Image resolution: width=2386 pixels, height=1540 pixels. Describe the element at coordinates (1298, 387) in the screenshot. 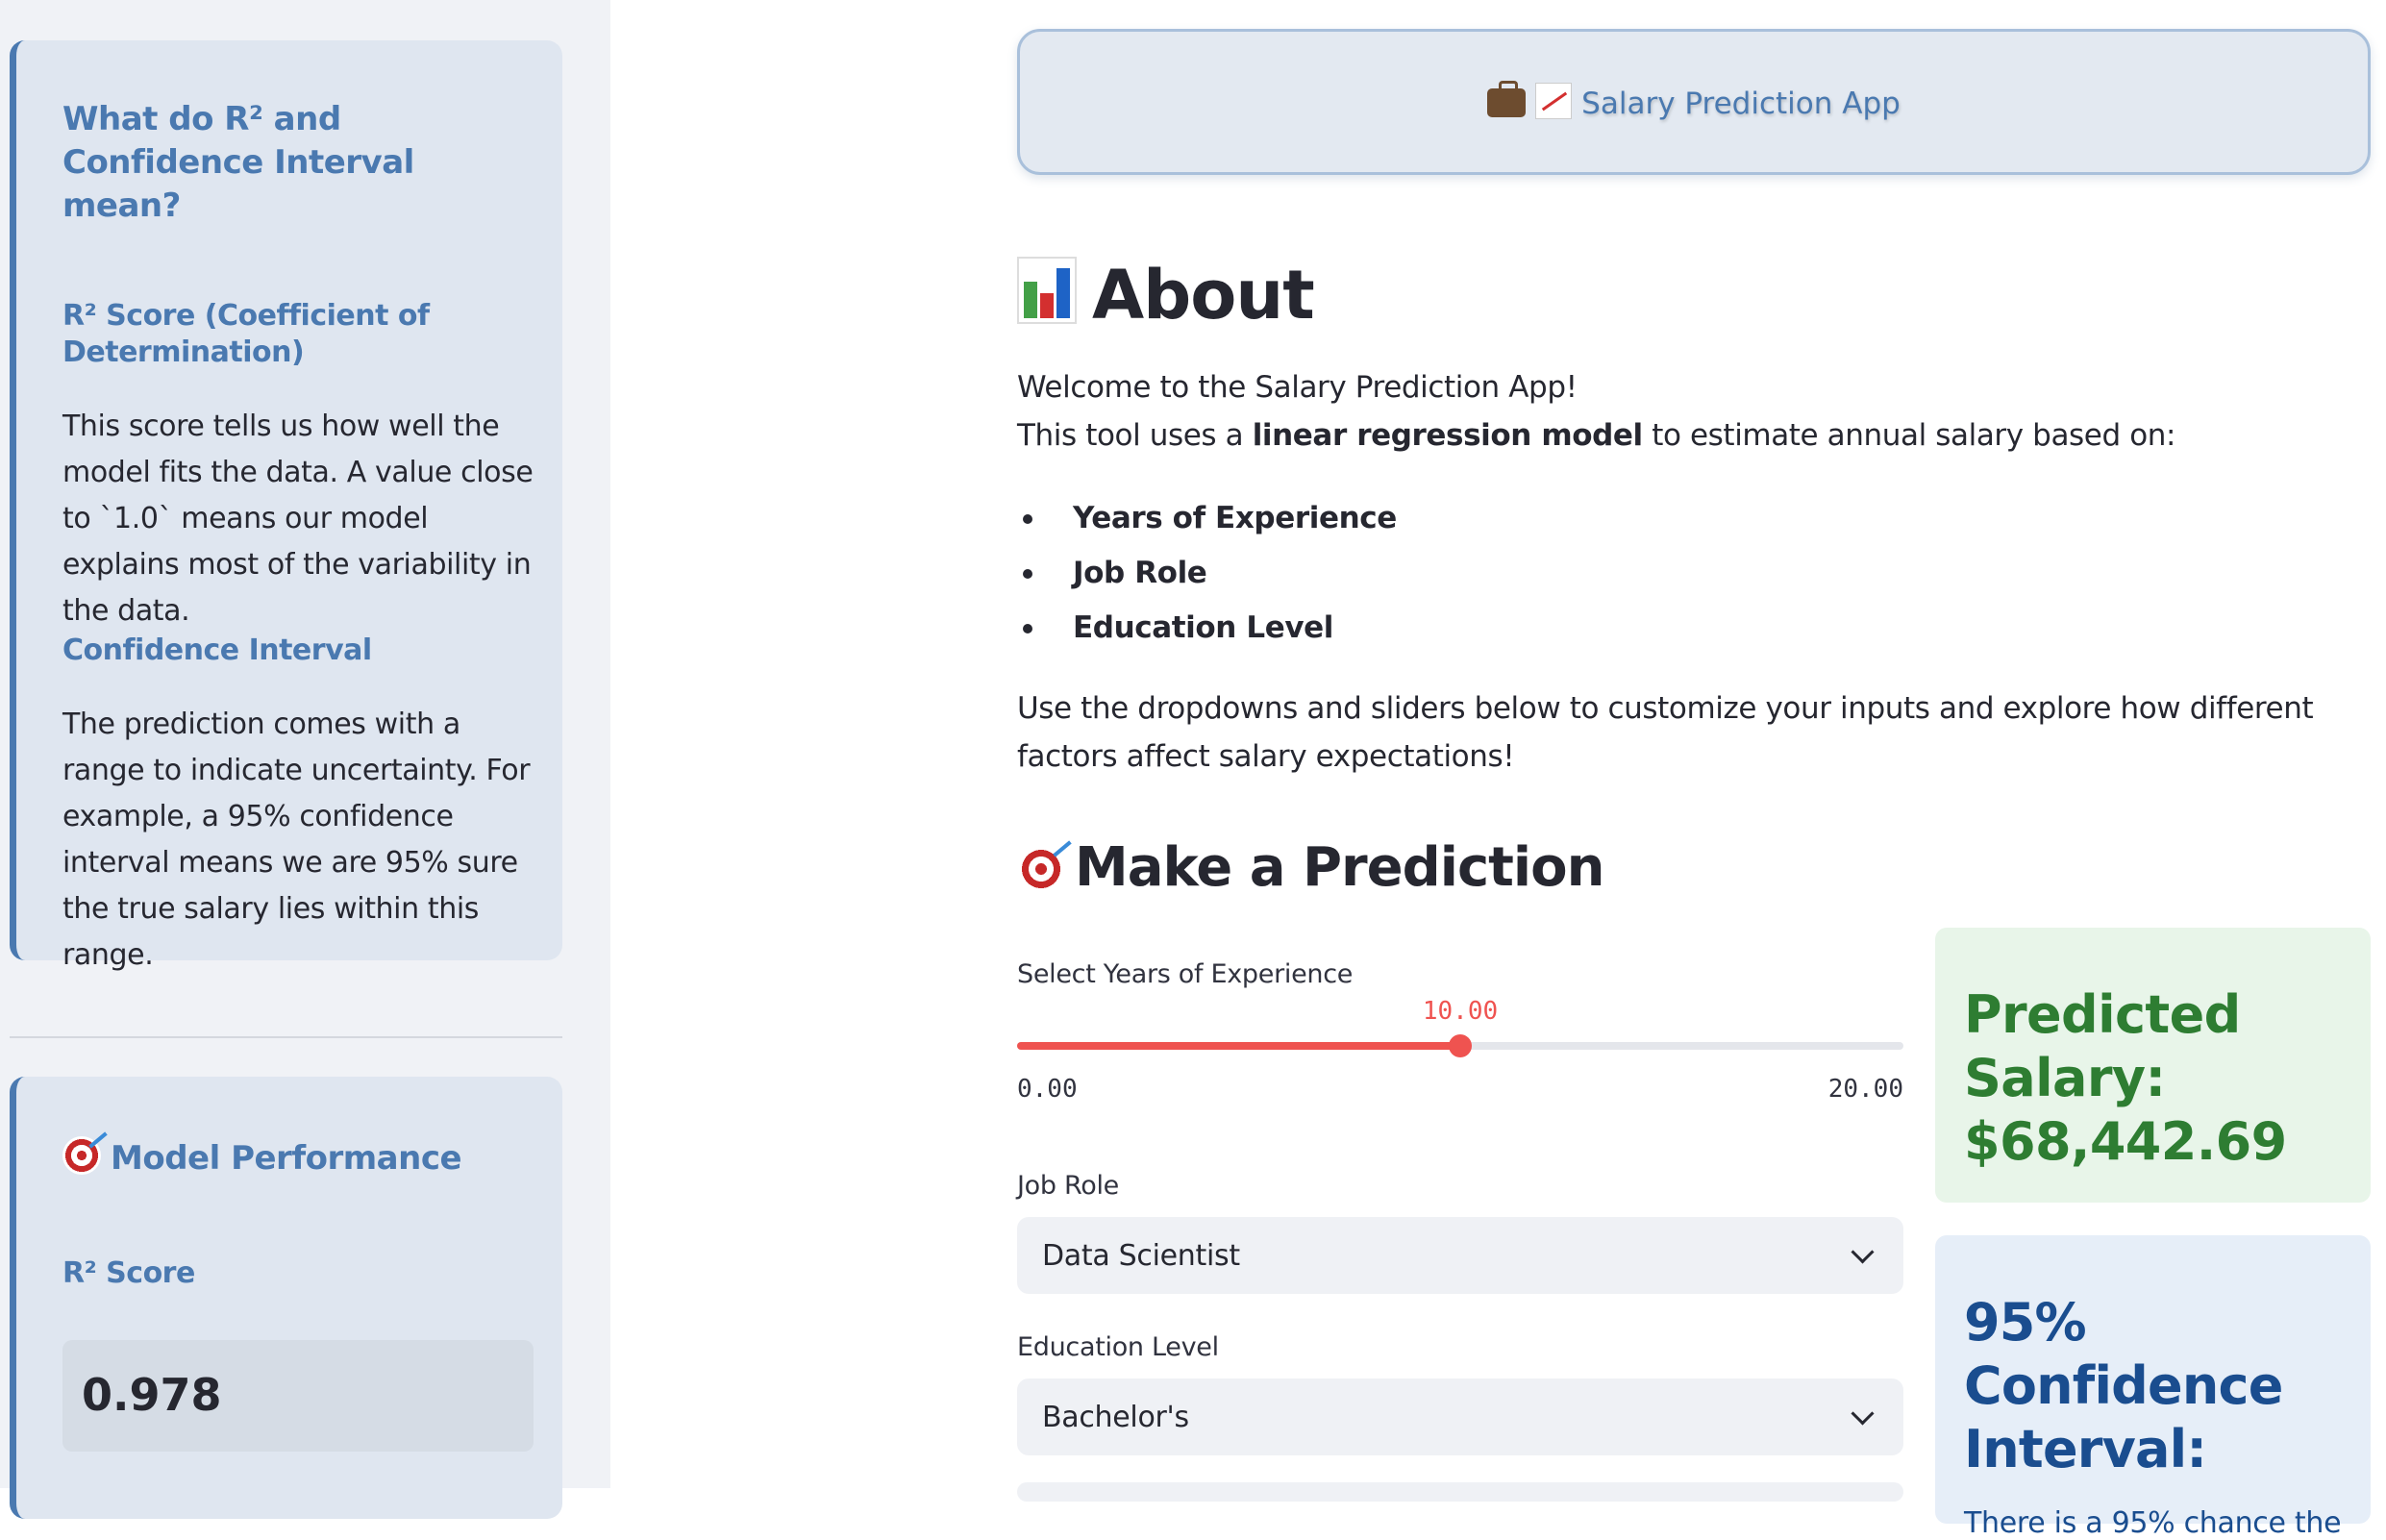

I see `welcome-text: Welcome to the Salary Prediction App!` at that location.